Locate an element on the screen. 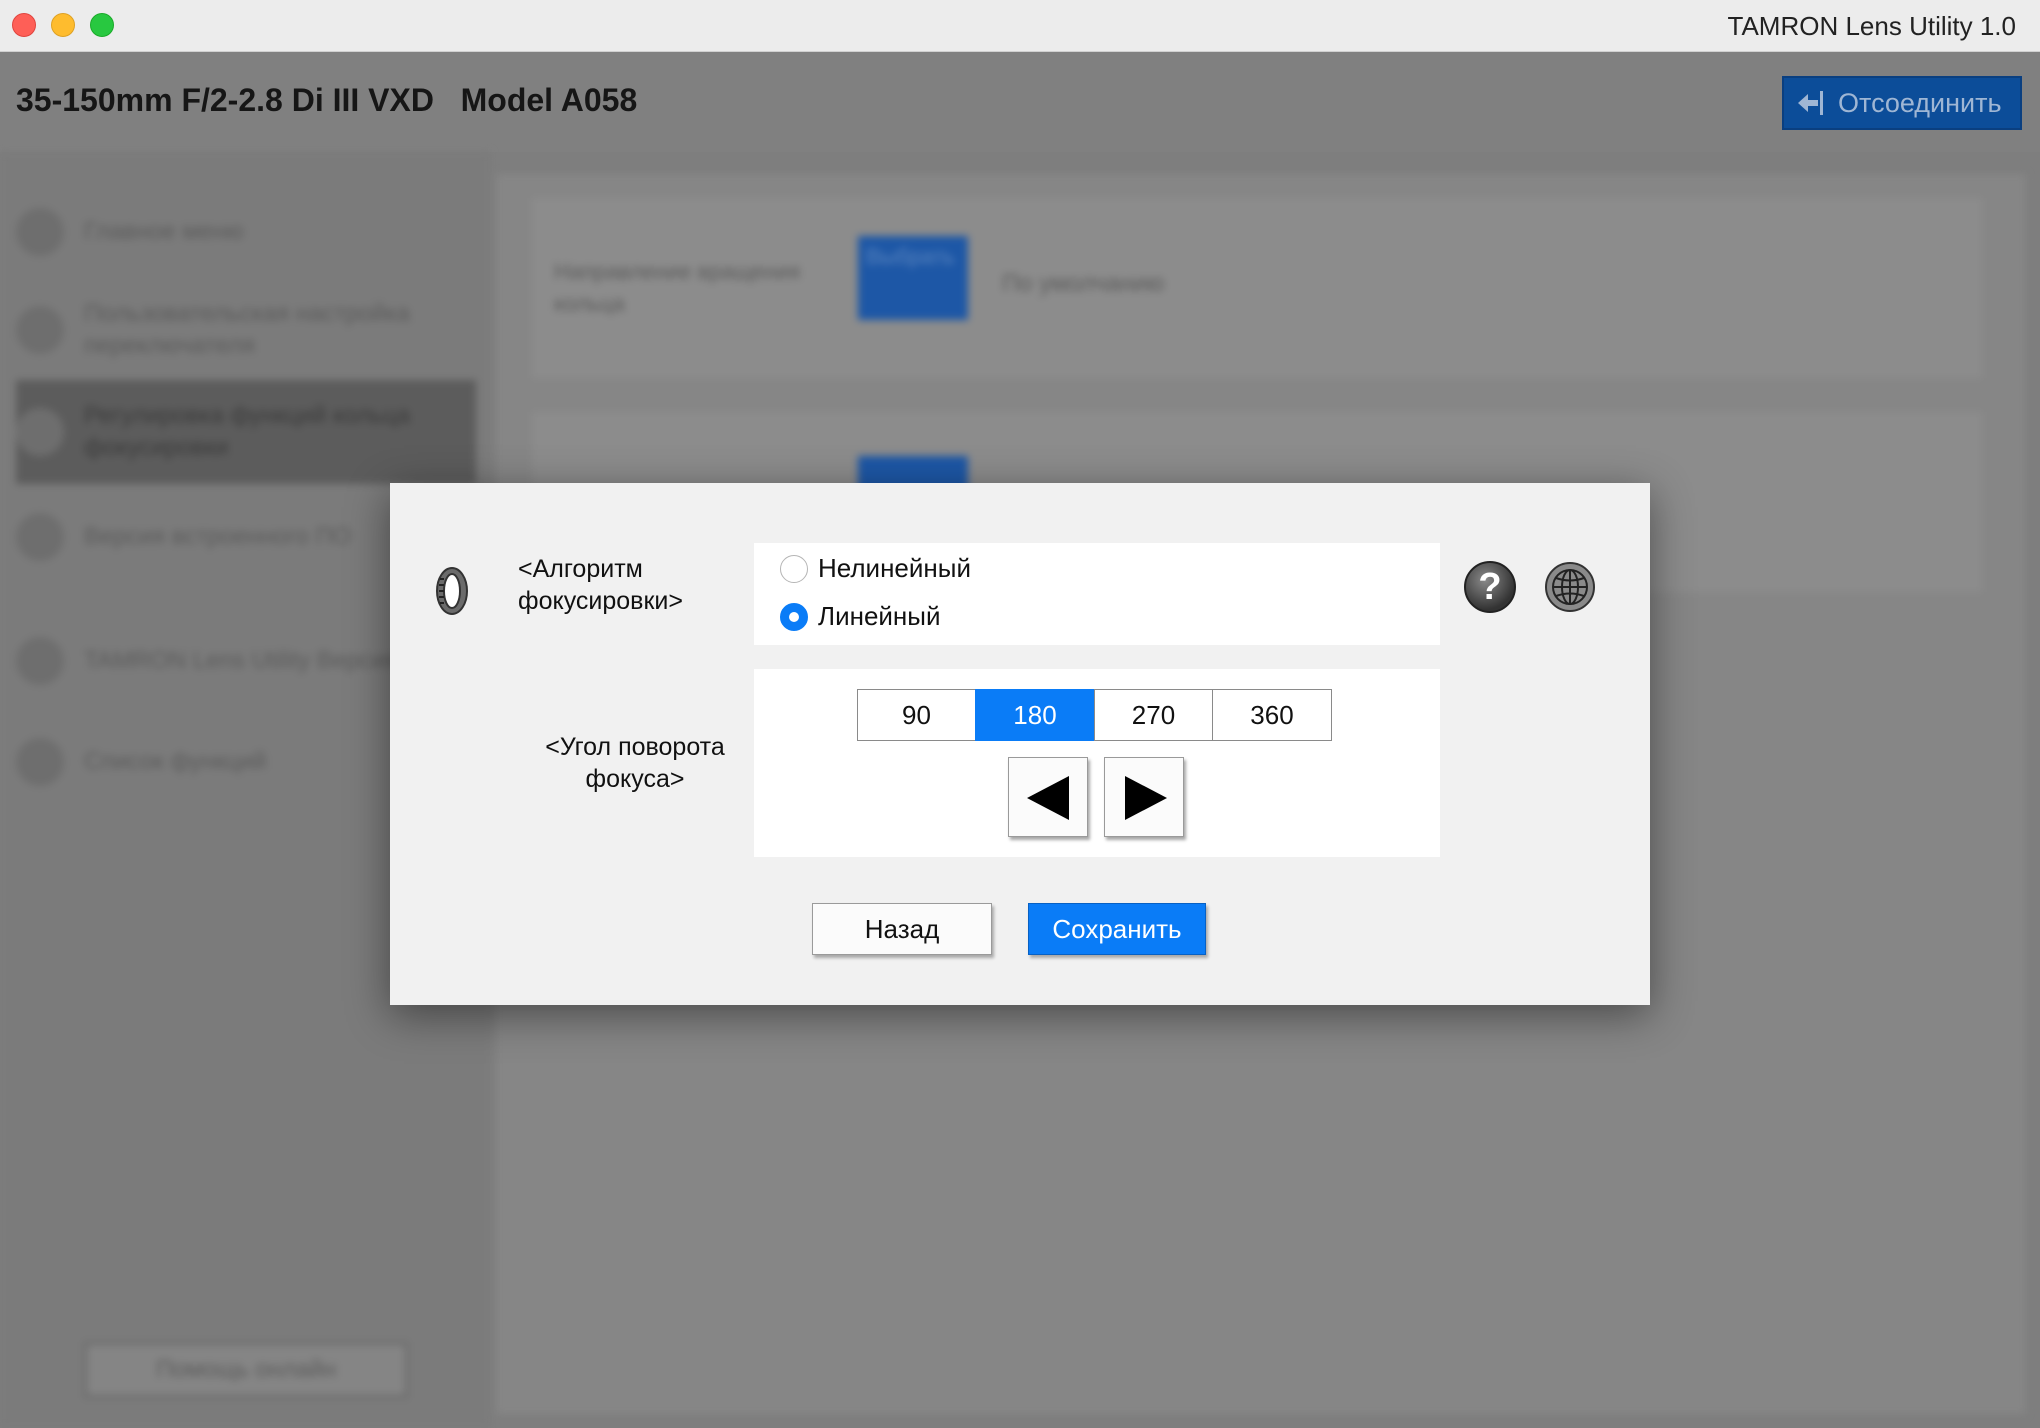  sidebar-item-label: TAMRON Lens Utility Версия ПО is located at coordinates (262, 660).